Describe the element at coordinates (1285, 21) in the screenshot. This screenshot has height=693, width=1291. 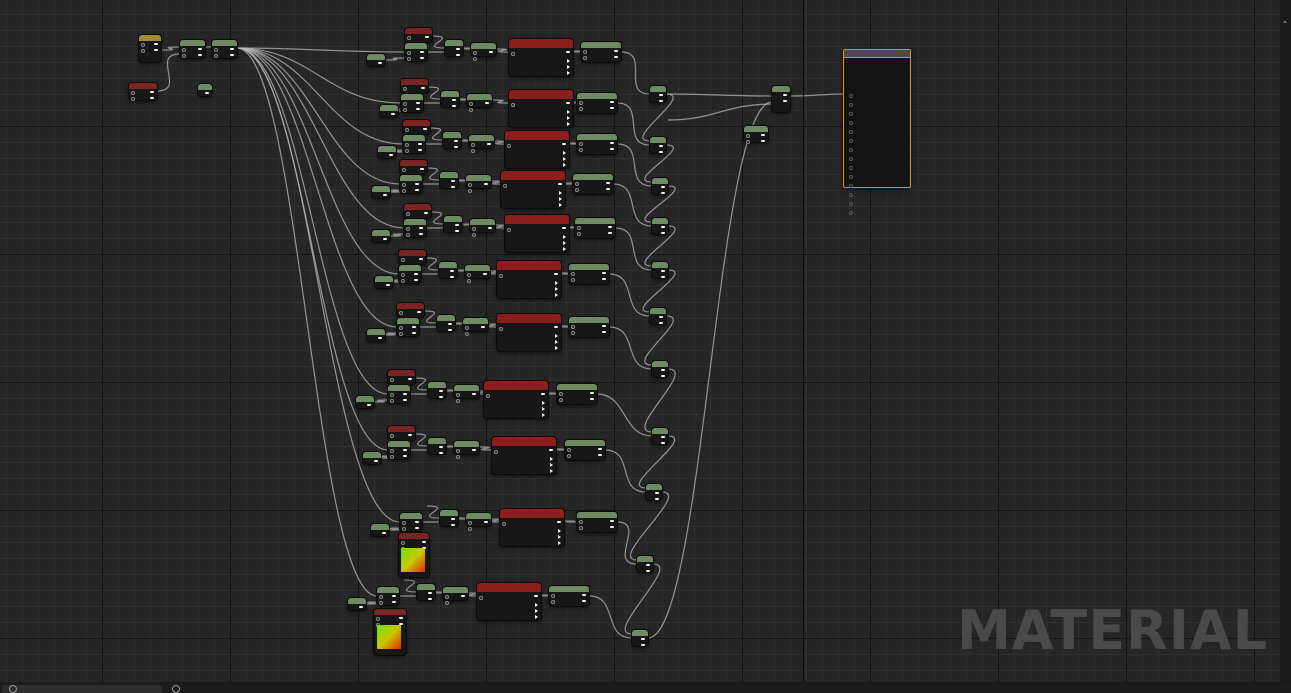
I see `scroll-up-icon` at that location.